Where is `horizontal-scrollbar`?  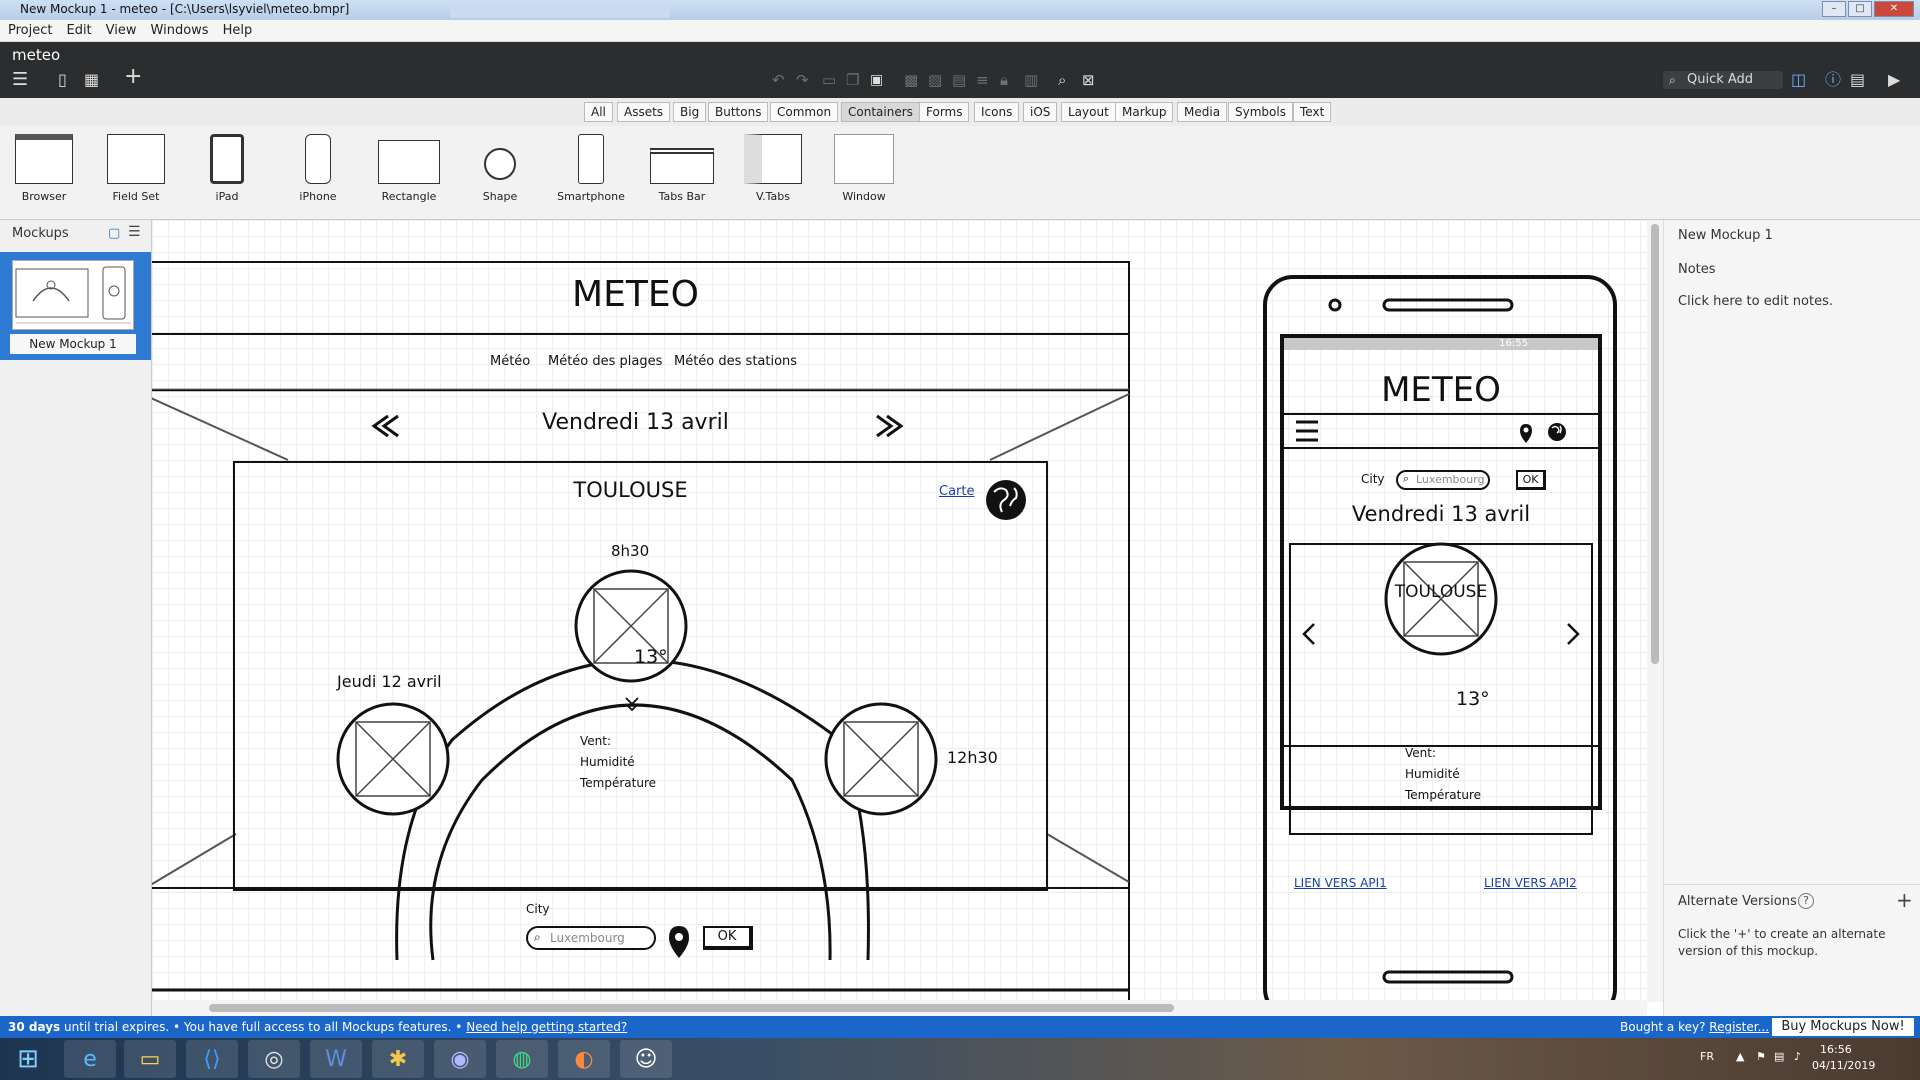 horizontal-scrollbar is located at coordinates (899, 1008).